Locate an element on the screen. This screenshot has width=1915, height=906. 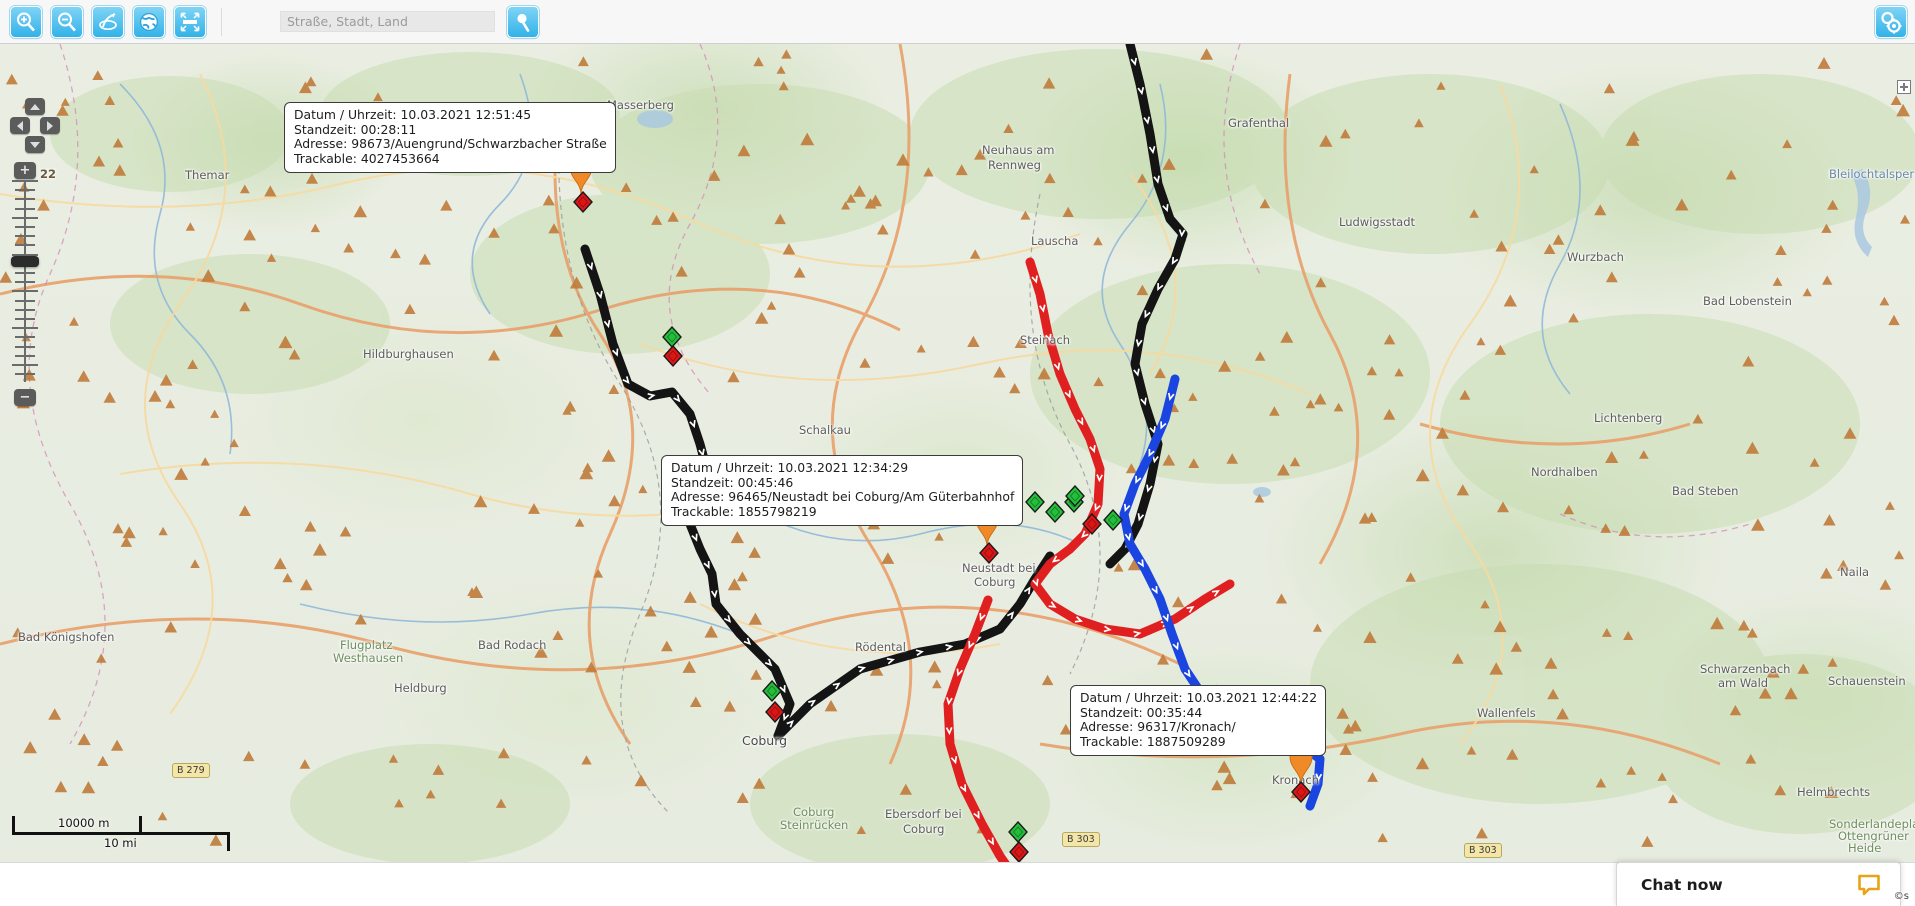
flag-marker-auengrund is located at coordinates (582, 202).